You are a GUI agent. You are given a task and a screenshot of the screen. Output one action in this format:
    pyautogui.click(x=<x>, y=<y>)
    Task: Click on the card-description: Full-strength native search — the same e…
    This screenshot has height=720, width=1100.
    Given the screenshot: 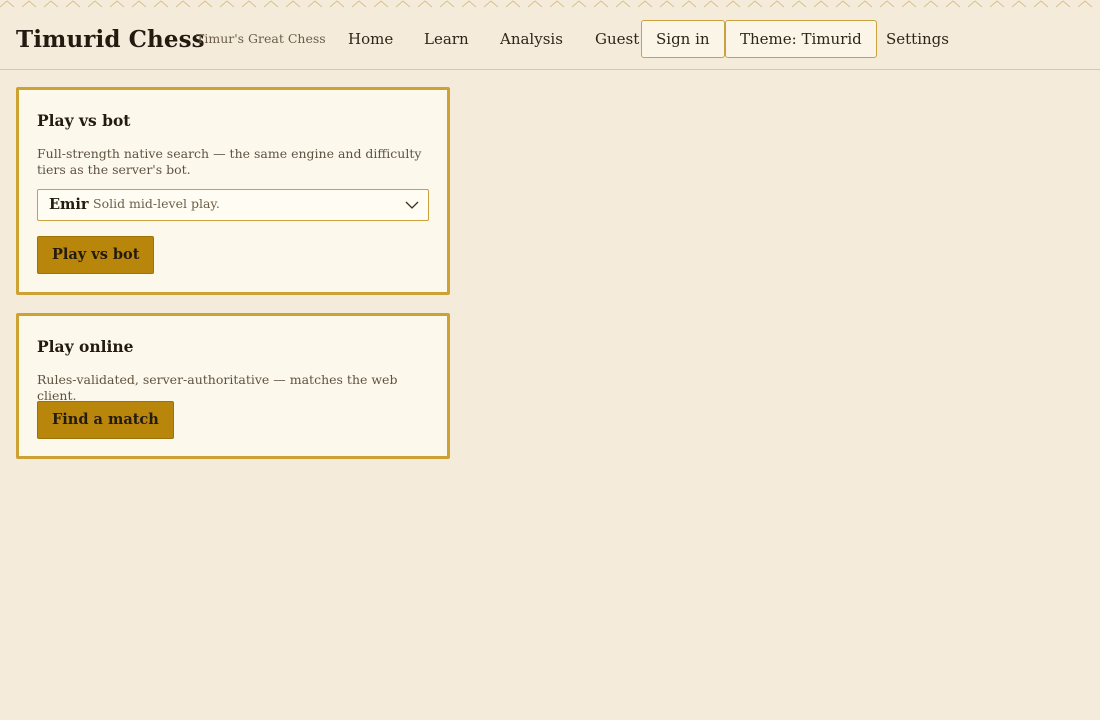 What is the action you would take?
    pyautogui.click(x=229, y=161)
    